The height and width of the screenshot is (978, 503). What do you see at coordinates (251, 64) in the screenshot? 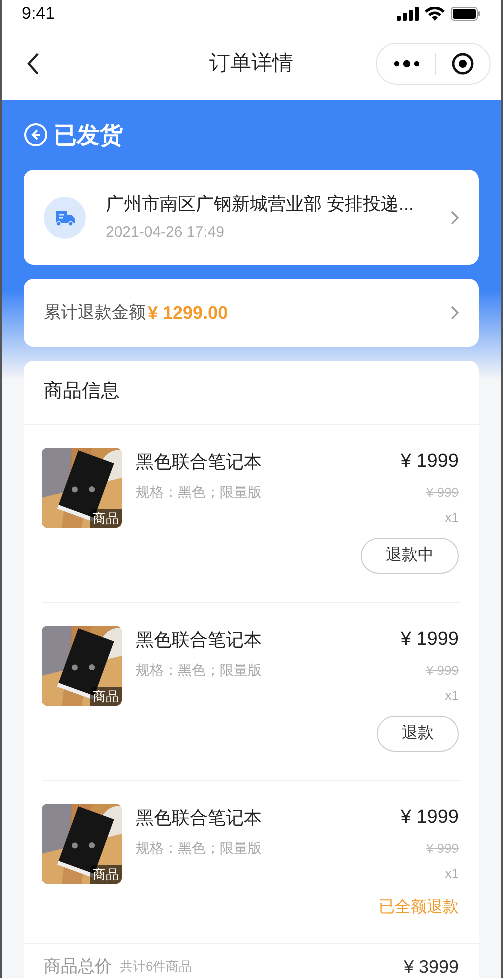
I see `page-title: 订单详情` at bounding box center [251, 64].